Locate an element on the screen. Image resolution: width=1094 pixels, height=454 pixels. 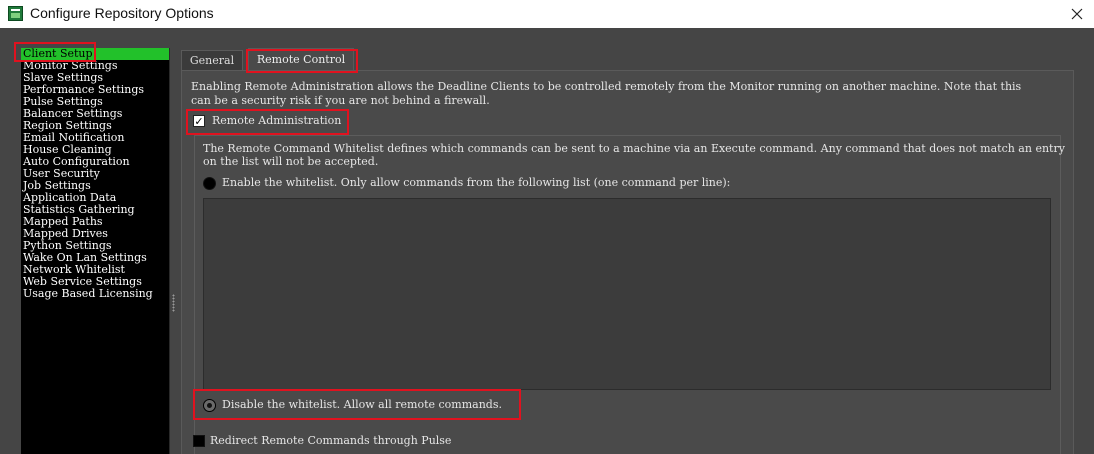
tab-general: General is located at coordinates (212, 60).